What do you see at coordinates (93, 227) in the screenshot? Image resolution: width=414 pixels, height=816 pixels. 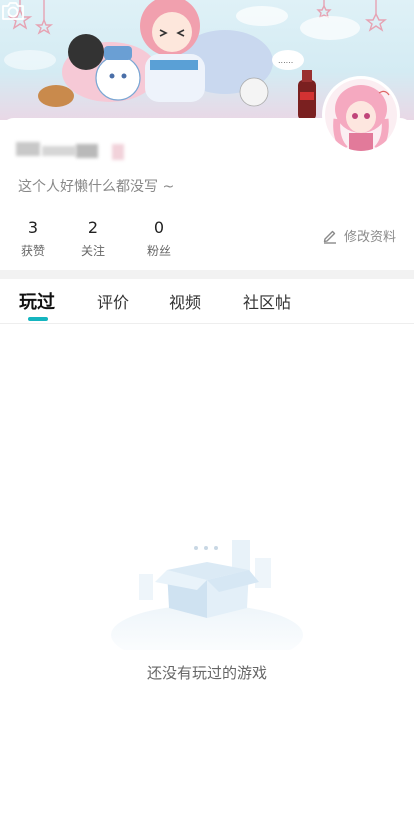 I see `stat-following-value: 2` at bounding box center [93, 227].